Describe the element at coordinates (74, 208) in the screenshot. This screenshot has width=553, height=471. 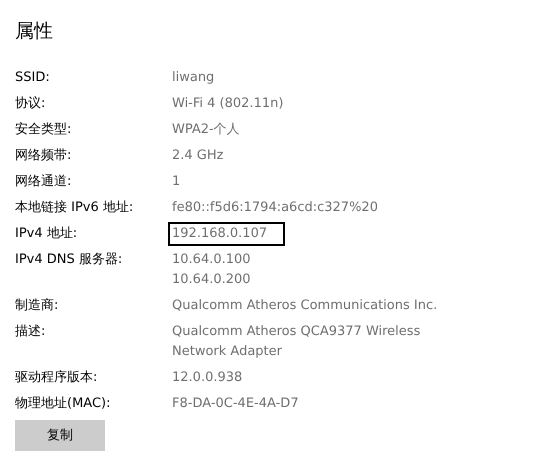
I see `property-label: 本地链接 IPv6 地址:` at that location.